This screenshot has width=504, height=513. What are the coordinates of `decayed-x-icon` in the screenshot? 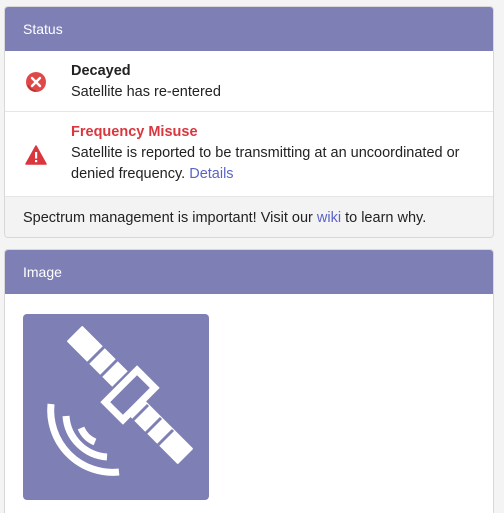 It's located at (36, 82).